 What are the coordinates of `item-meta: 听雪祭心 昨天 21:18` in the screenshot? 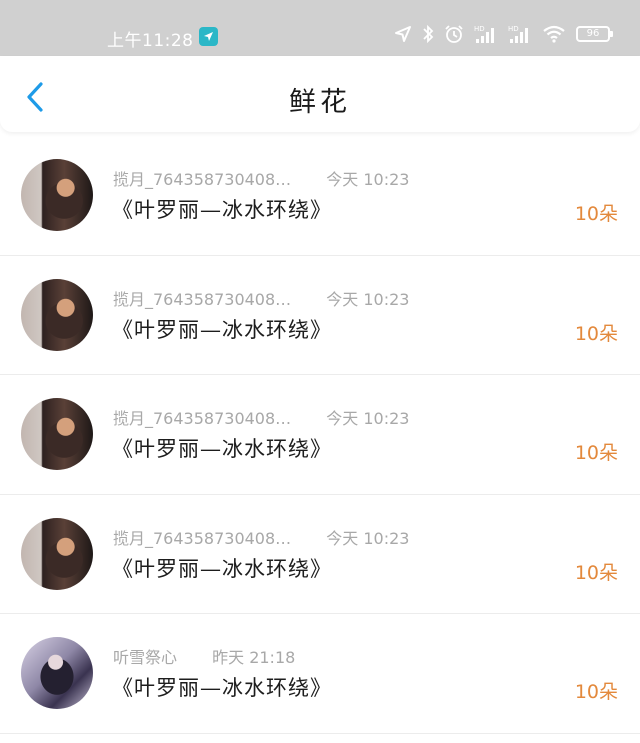 It's located at (204, 656).